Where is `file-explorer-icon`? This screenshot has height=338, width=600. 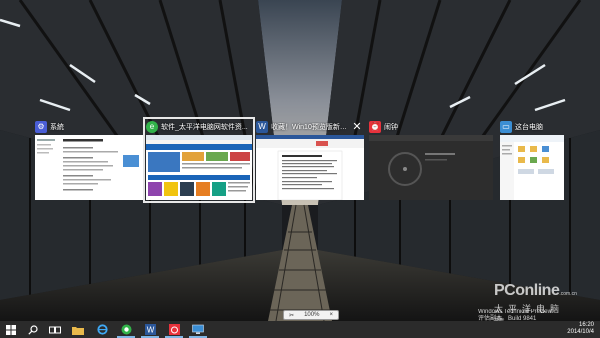
file-explorer-icon is located at coordinates (78, 330).